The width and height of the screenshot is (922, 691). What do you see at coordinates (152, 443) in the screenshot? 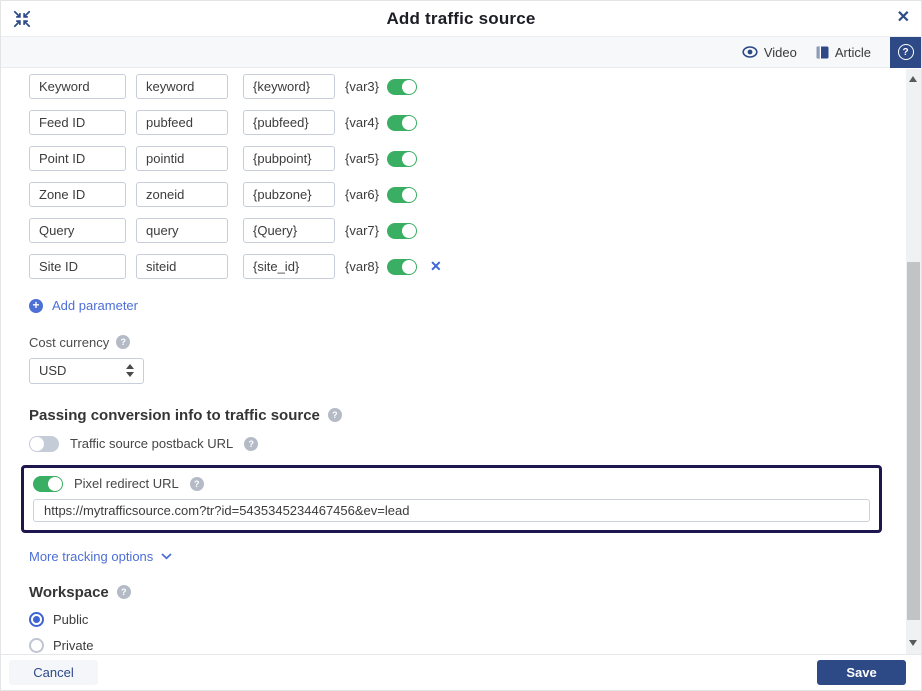
I see `postback-url-label: Traffic source postback URL` at bounding box center [152, 443].